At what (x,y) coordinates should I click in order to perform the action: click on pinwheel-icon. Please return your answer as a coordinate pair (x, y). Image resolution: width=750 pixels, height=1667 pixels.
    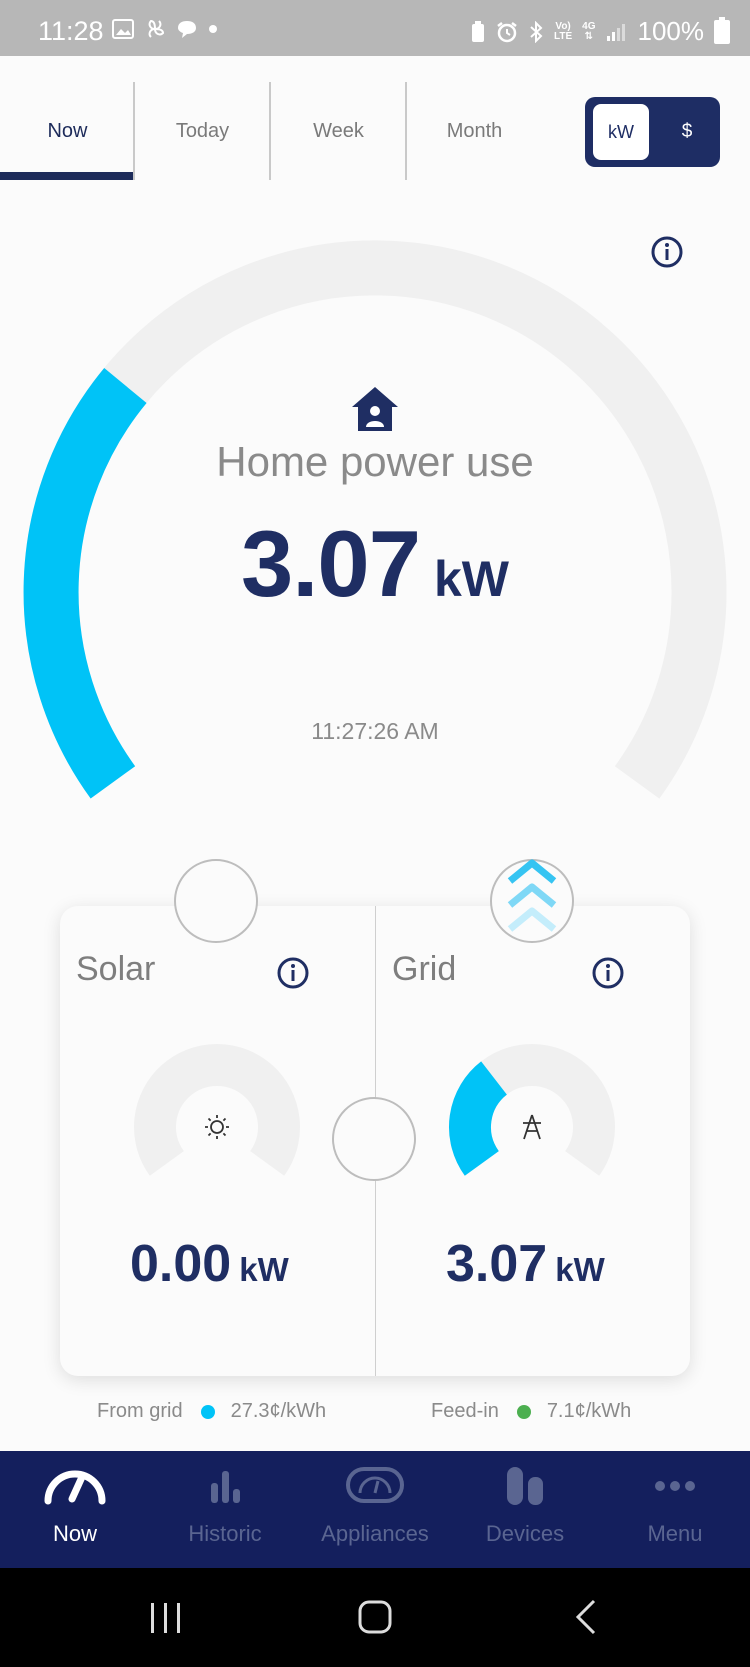
    Looking at the image, I should click on (156, 28).